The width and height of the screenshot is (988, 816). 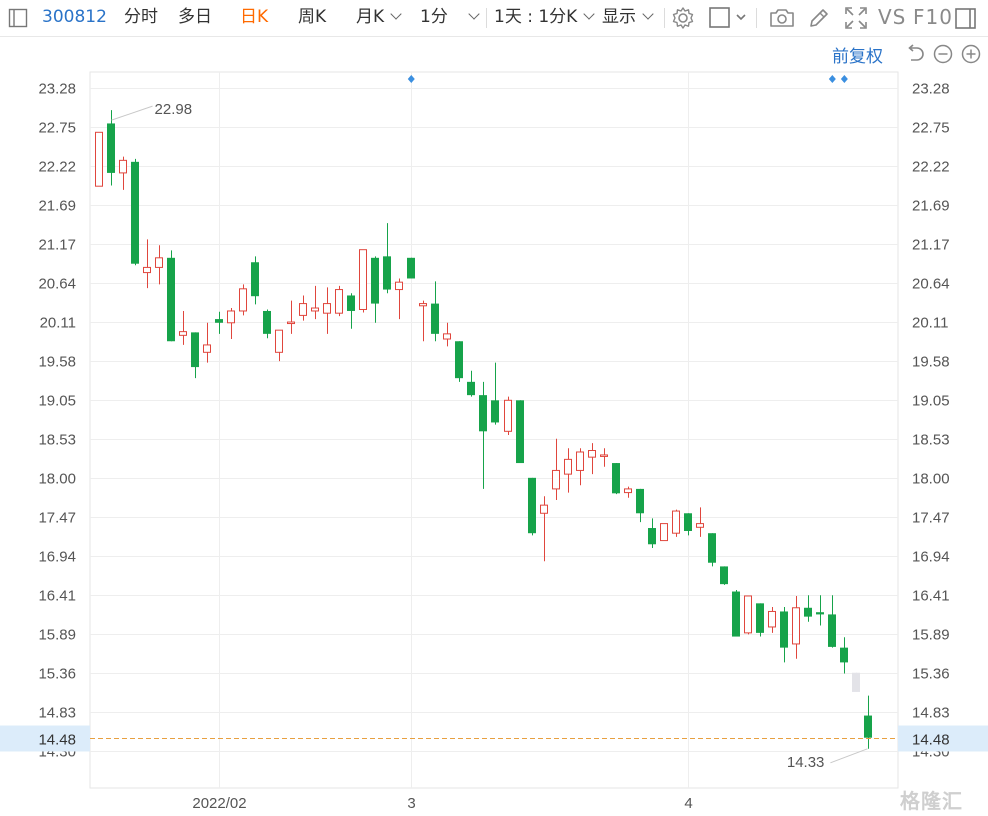 I want to click on y-tick-label-right: 21.17, so click(x=931, y=245).